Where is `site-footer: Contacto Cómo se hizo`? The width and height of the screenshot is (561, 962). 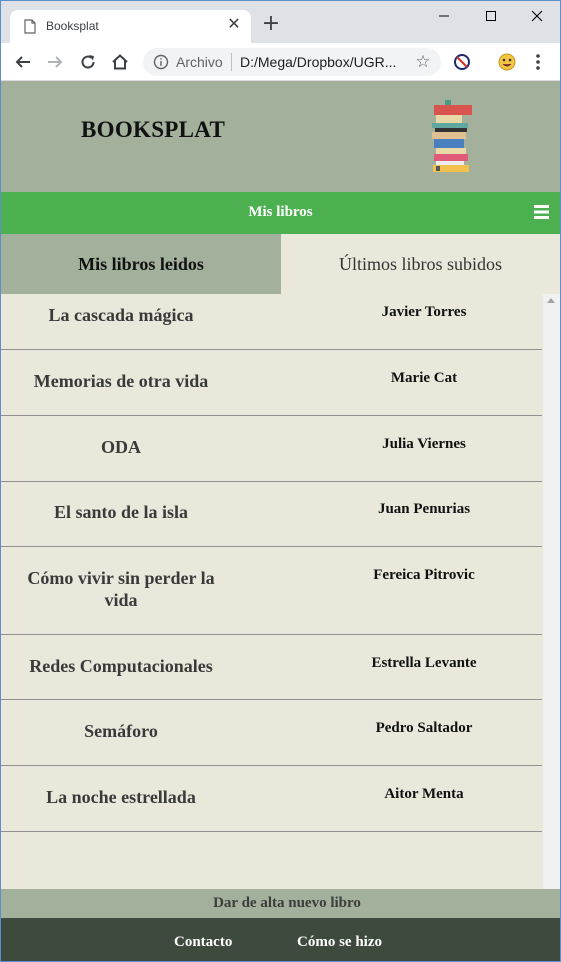 site-footer: Contacto Cómo se hizo is located at coordinates (280, 939).